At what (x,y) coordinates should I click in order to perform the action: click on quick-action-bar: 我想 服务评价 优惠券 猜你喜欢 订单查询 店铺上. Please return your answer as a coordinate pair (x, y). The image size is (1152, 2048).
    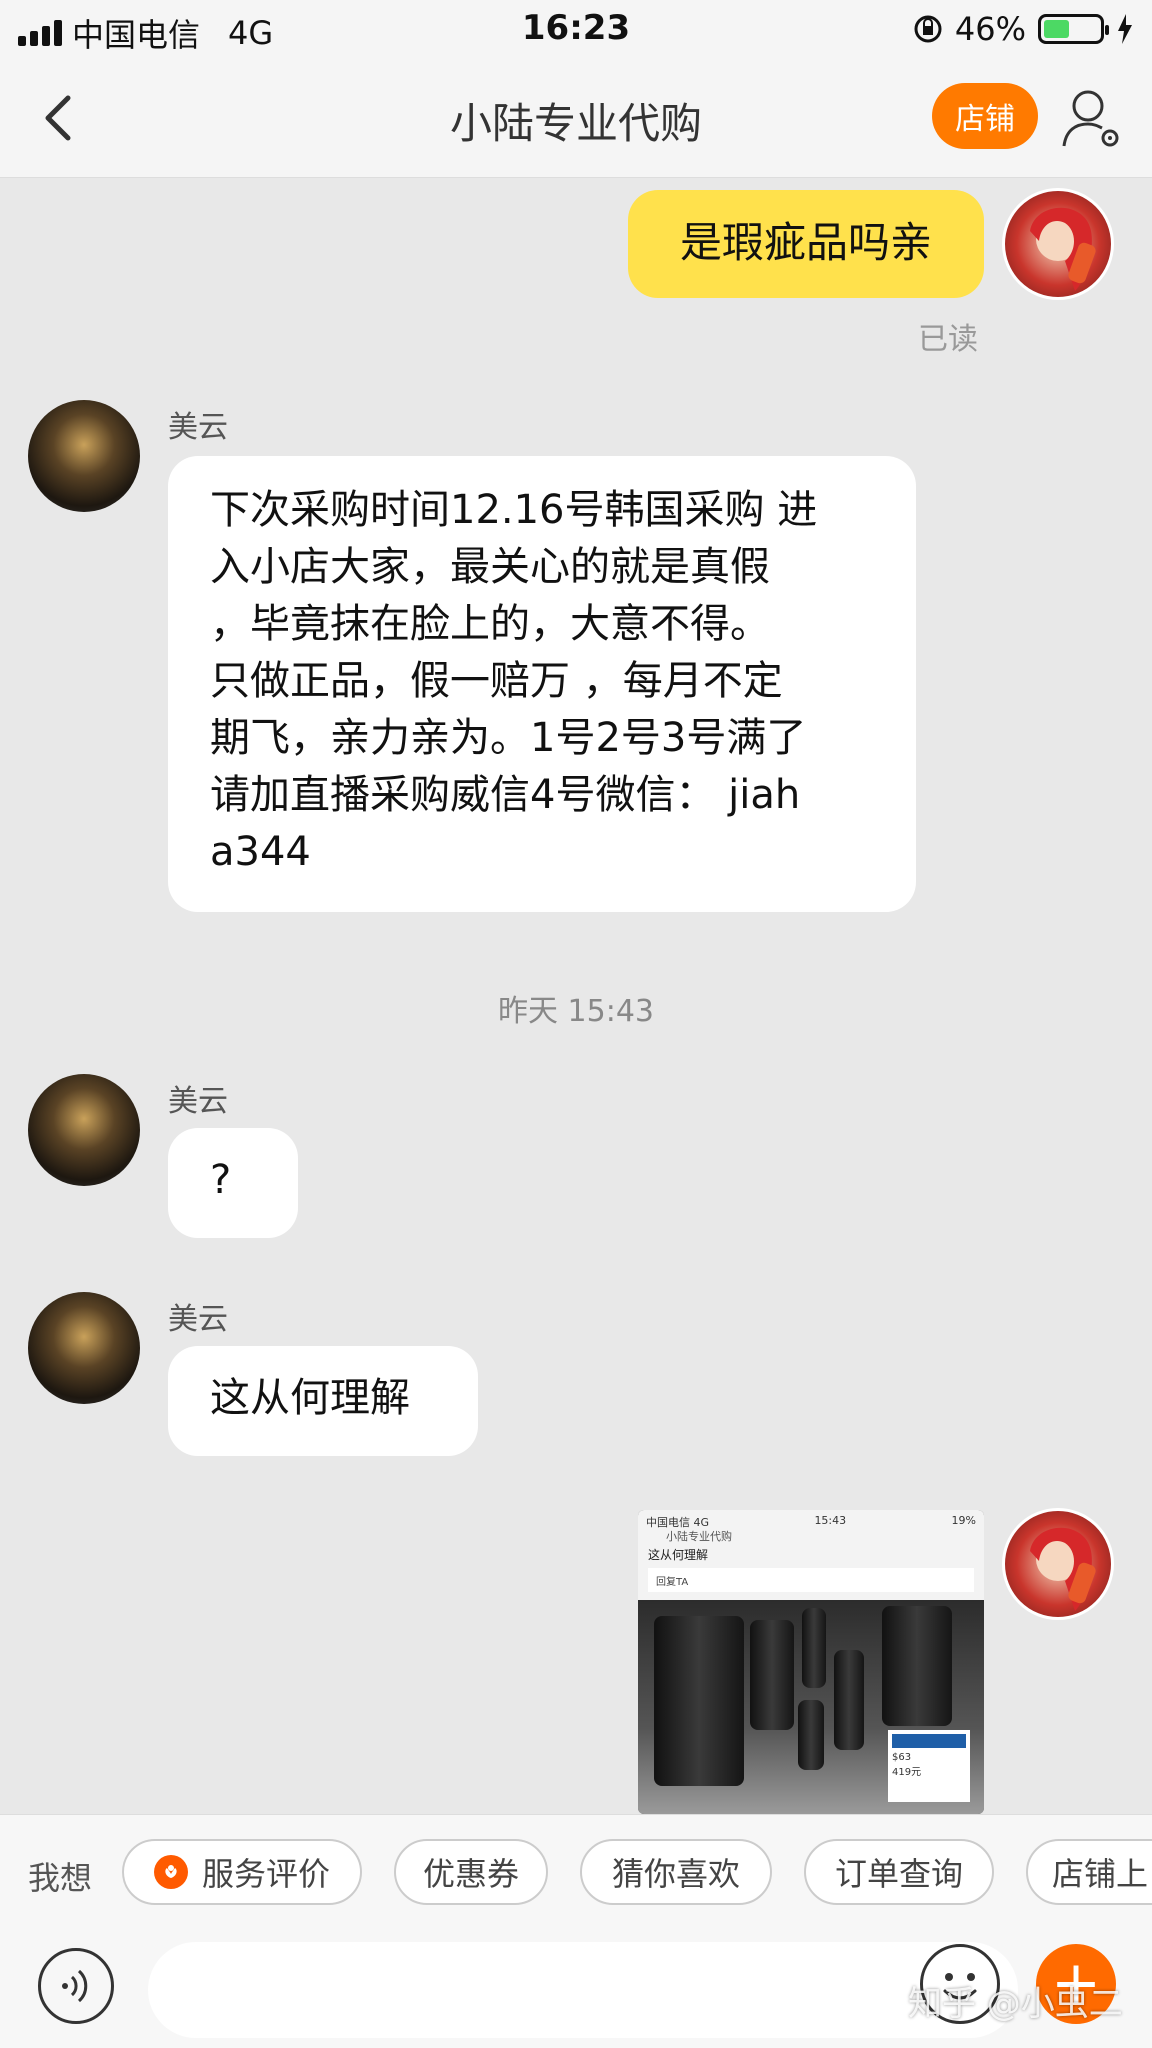
    Looking at the image, I should click on (576, 1873).